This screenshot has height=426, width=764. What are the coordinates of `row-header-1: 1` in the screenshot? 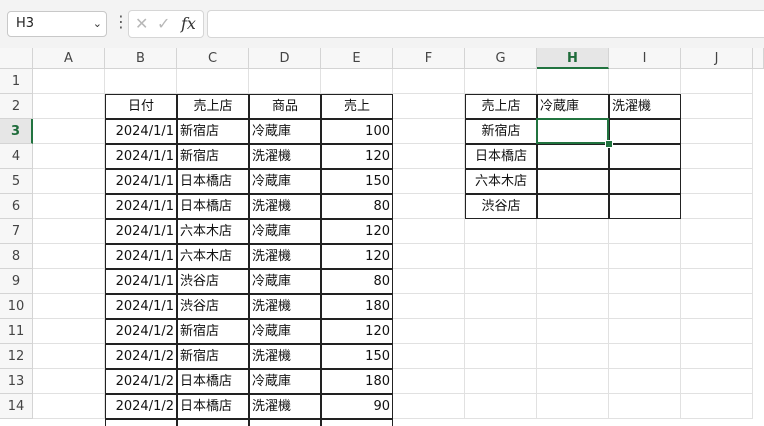 It's located at (16, 81).